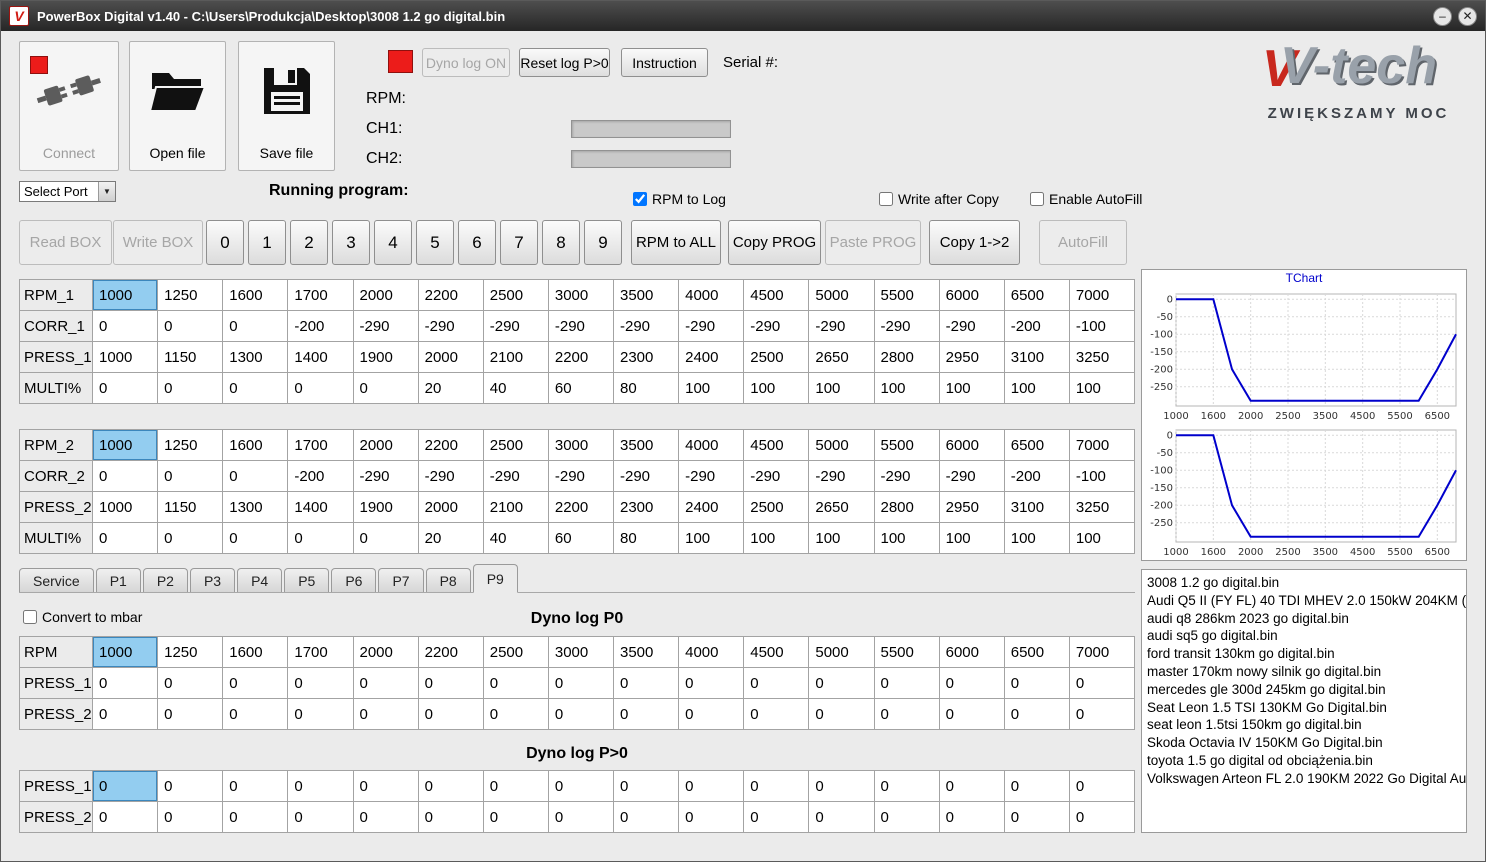  What do you see at coordinates (647, 507) in the screenshot?
I see `table-cell: 2300` at bounding box center [647, 507].